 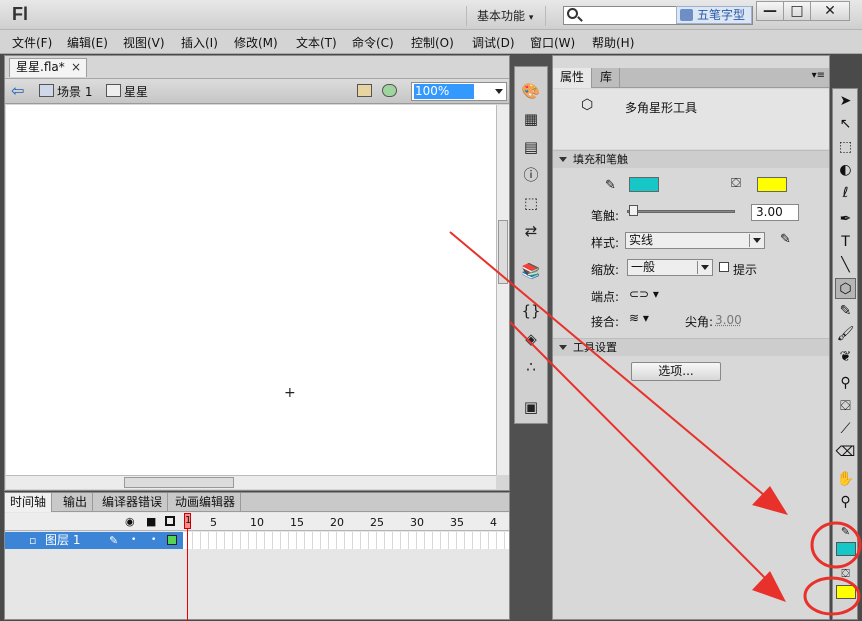 What do you see at coordinates (772, 184) in the screenshot?
I see `fill-color-swatch` at bounding box center [772, 184].